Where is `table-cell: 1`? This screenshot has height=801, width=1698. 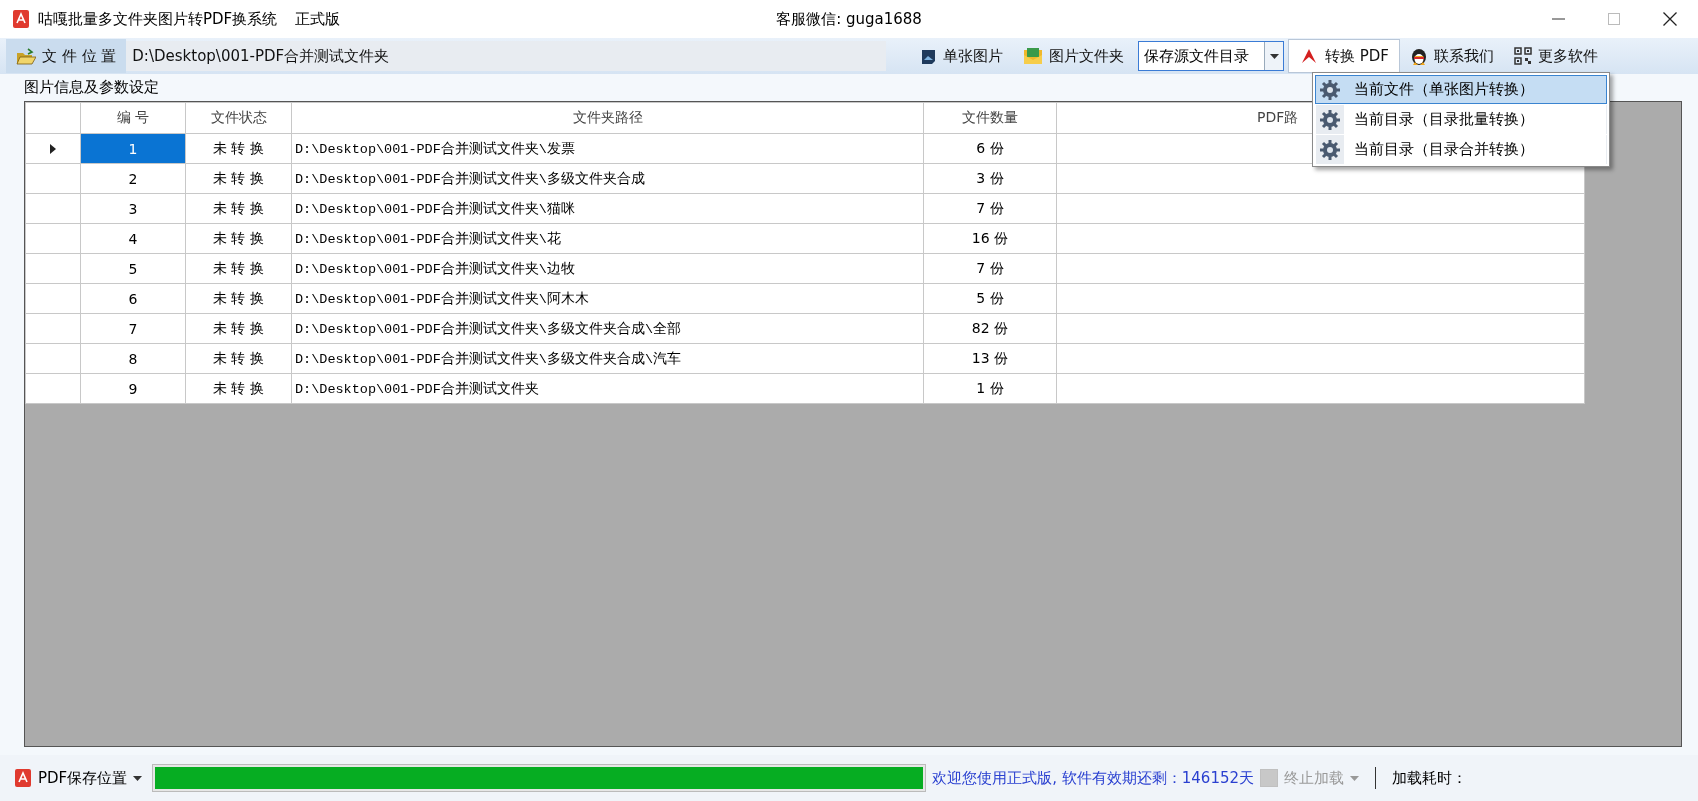 table-cell: 1 is located at coordinates (133, 148).